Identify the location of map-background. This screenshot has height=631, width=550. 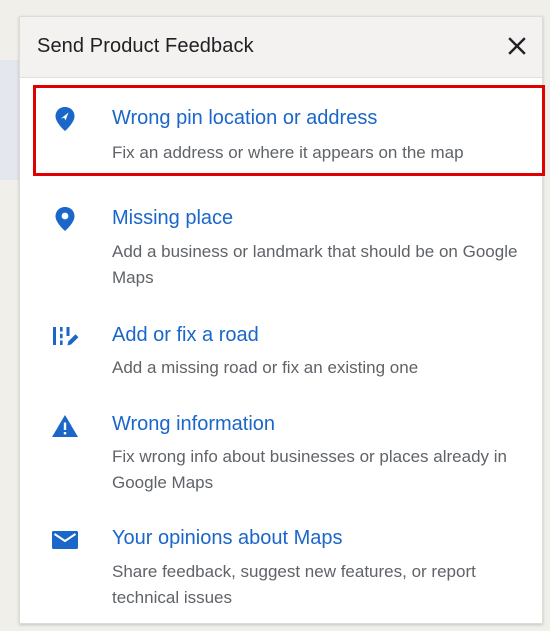
(10, 120).